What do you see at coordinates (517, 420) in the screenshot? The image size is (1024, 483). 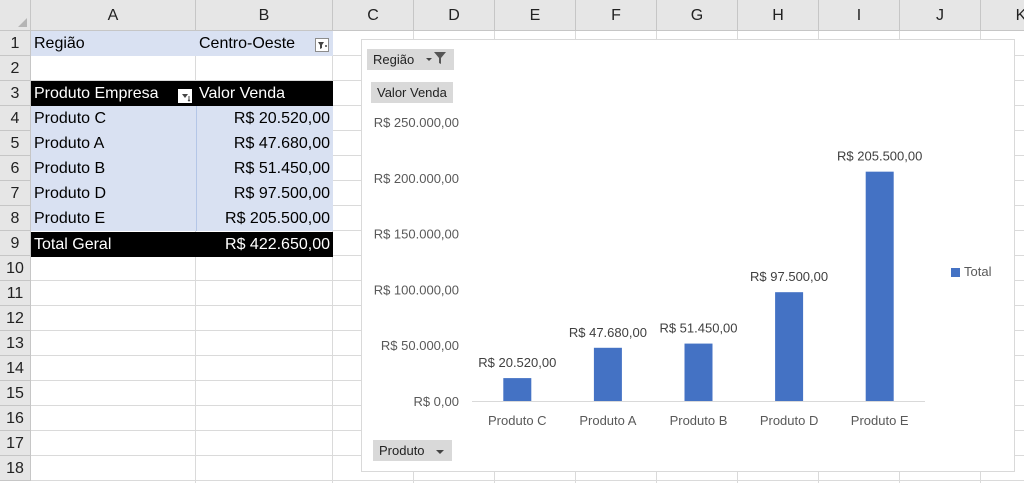 I see `x-tick-label: Produto C` at bounding box center [517, 420].